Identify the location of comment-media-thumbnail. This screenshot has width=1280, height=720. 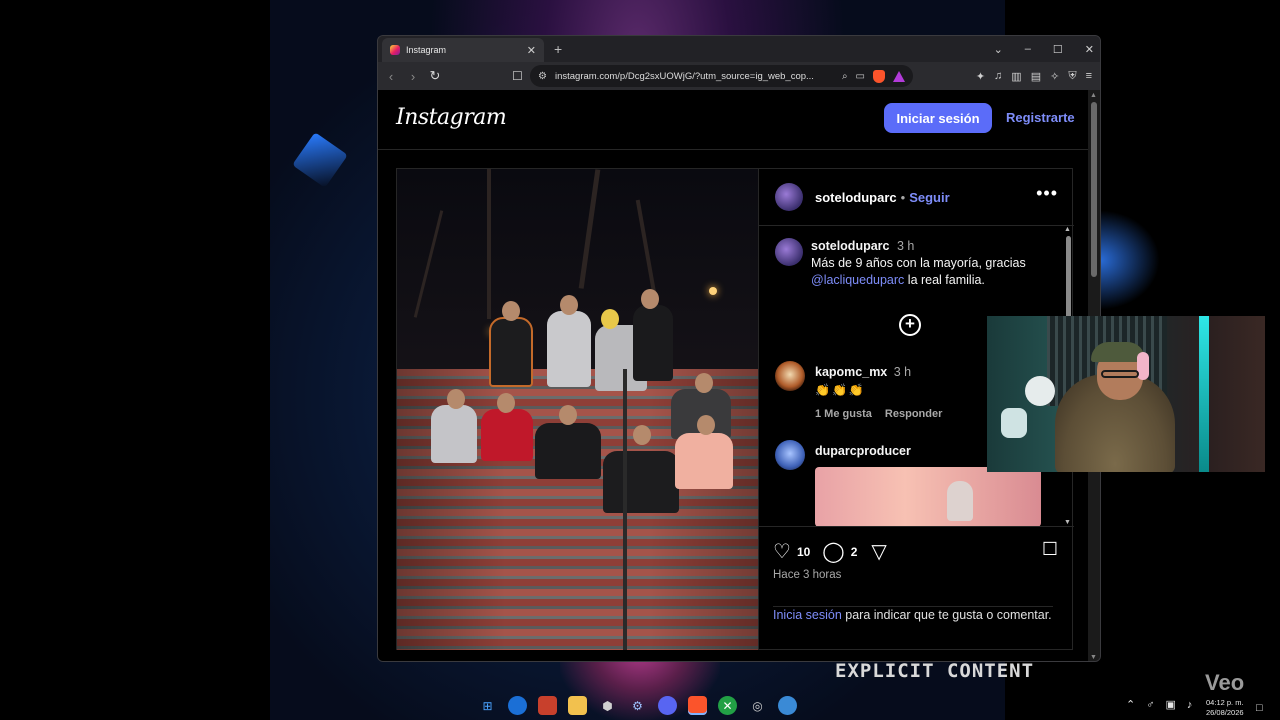
(928, 496).